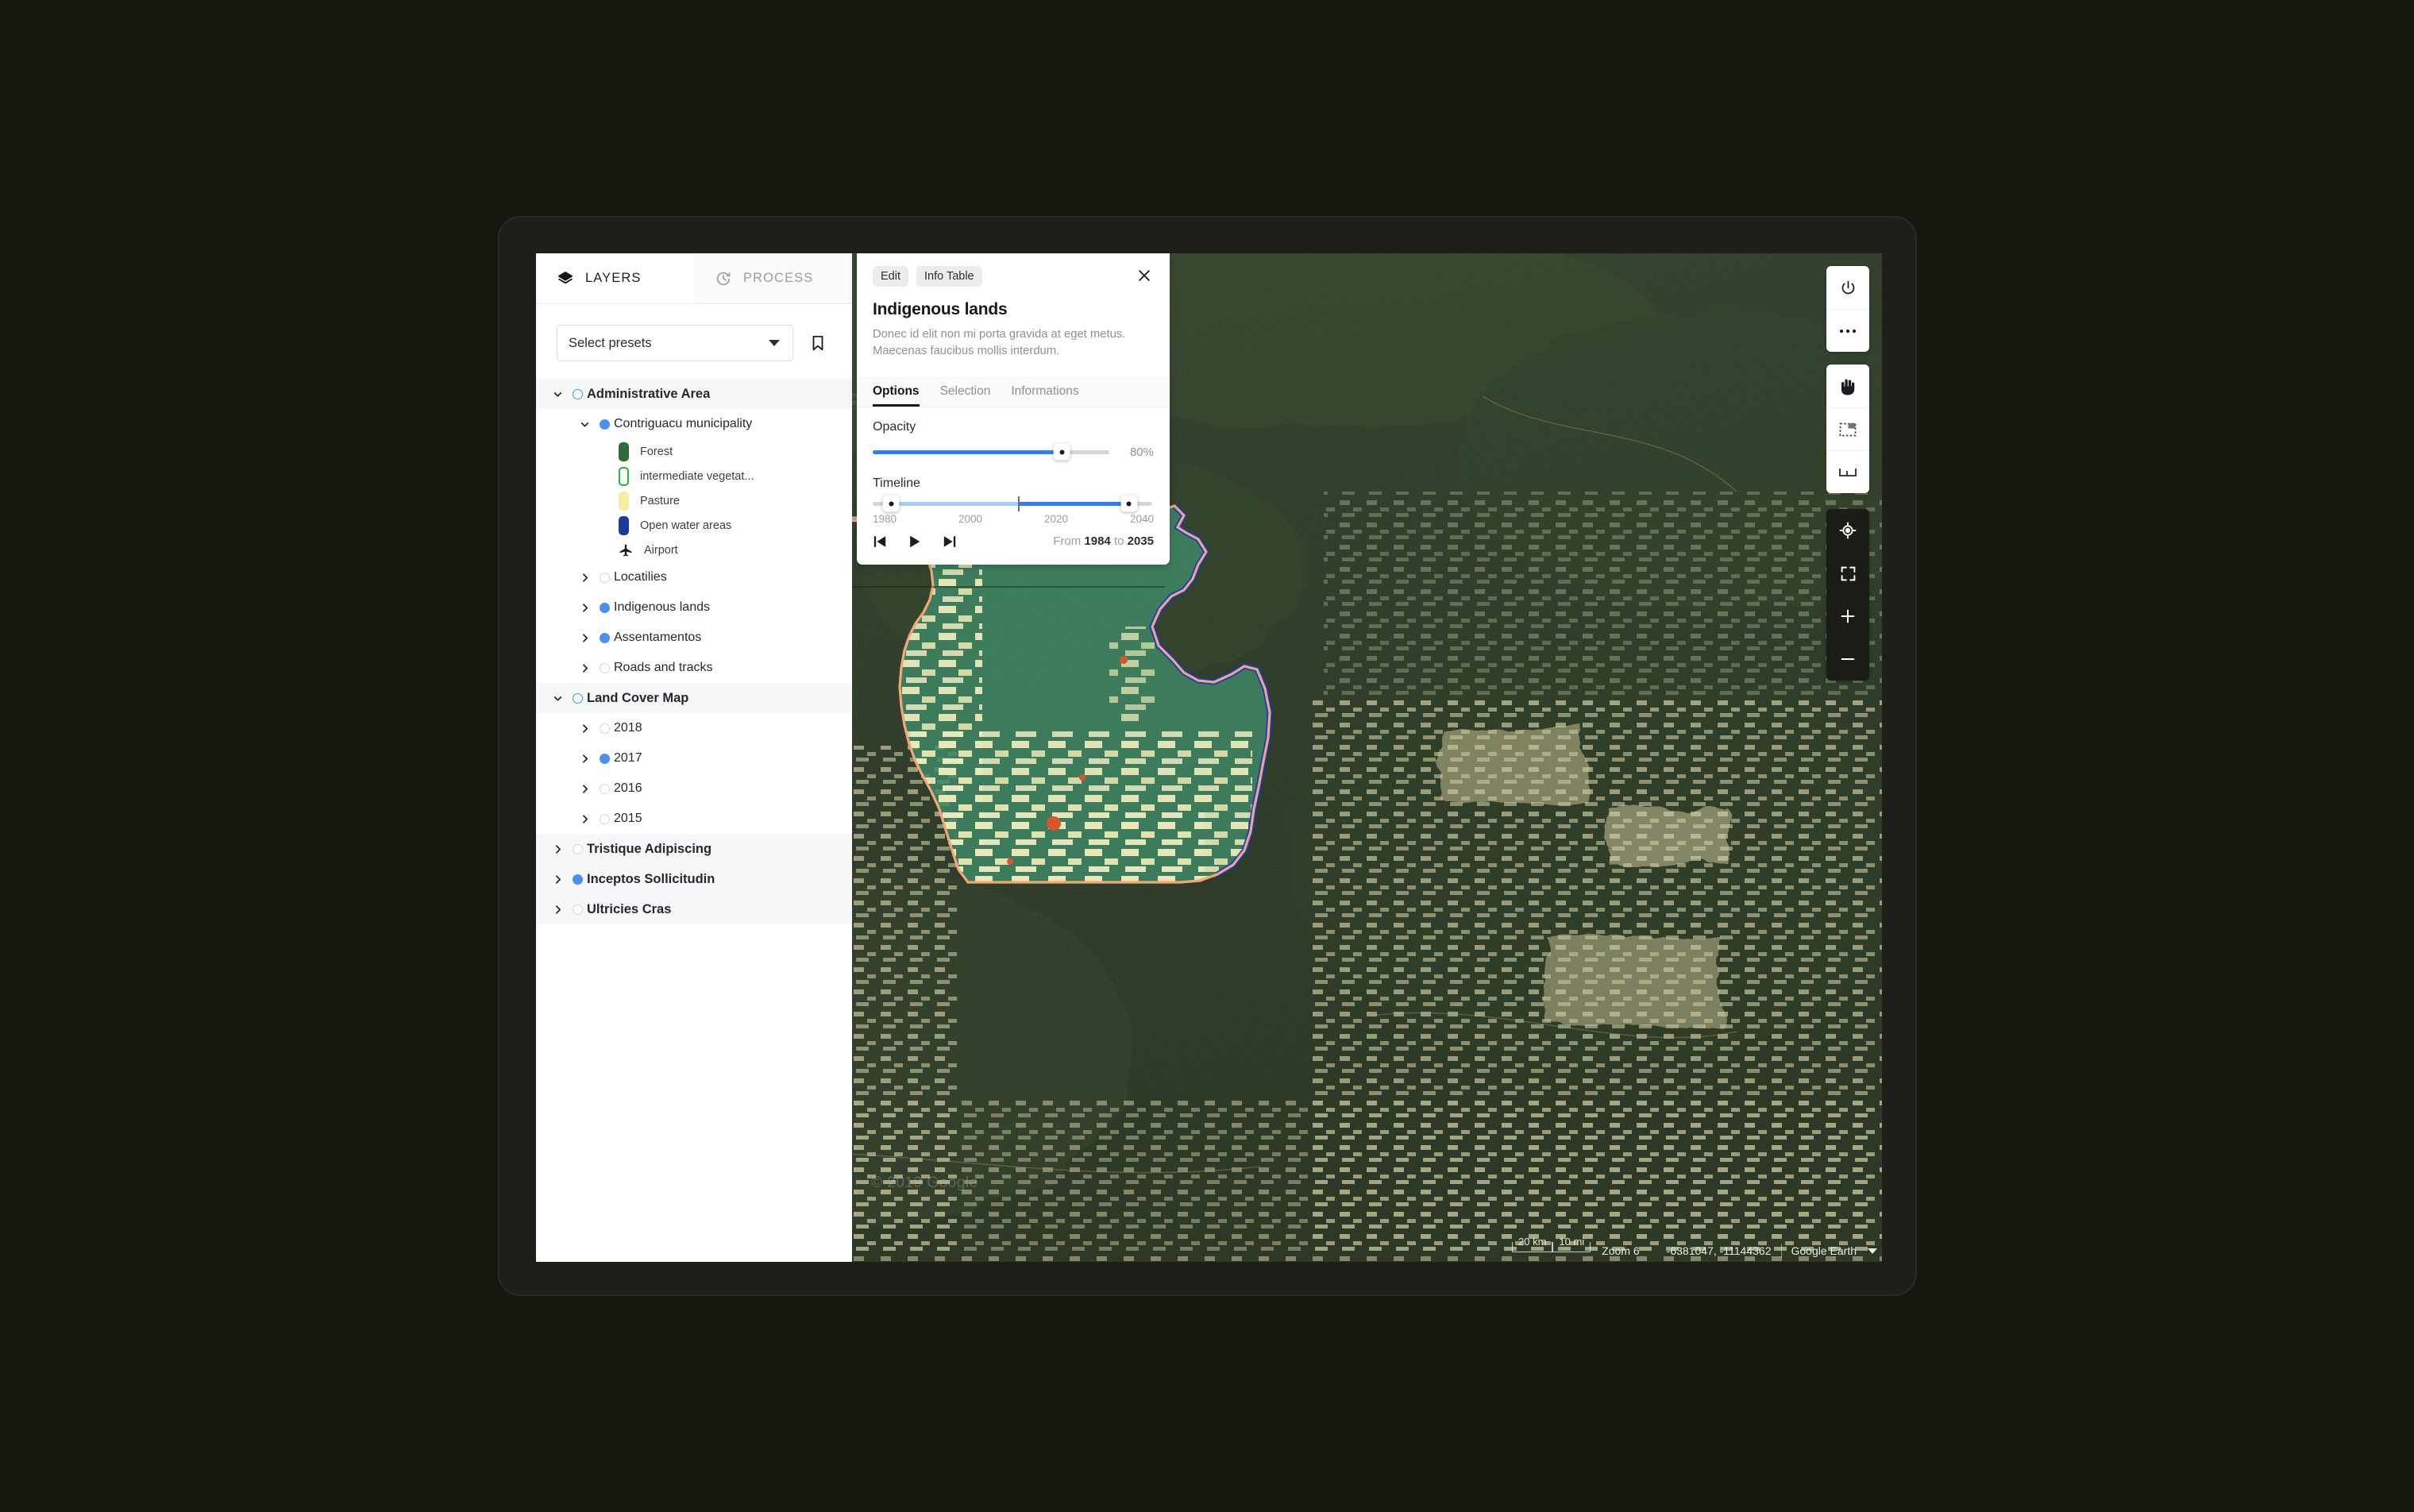 The image size is (2414, 1512). I want to click on power-button, so click(1847, 287).